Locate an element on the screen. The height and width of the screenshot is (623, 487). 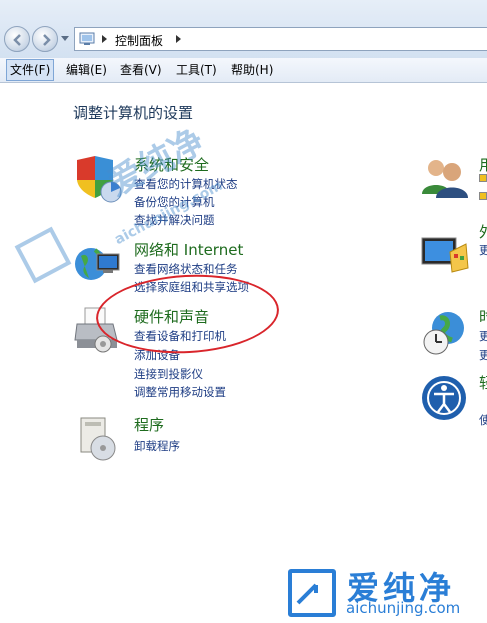
link-ease-1: 使 is located at coordinates (483, 420).